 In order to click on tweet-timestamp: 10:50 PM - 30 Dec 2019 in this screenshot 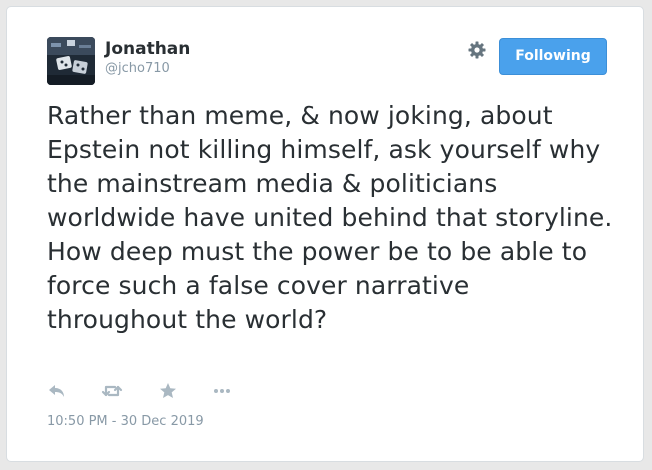, I will do `click(125, 422)`.